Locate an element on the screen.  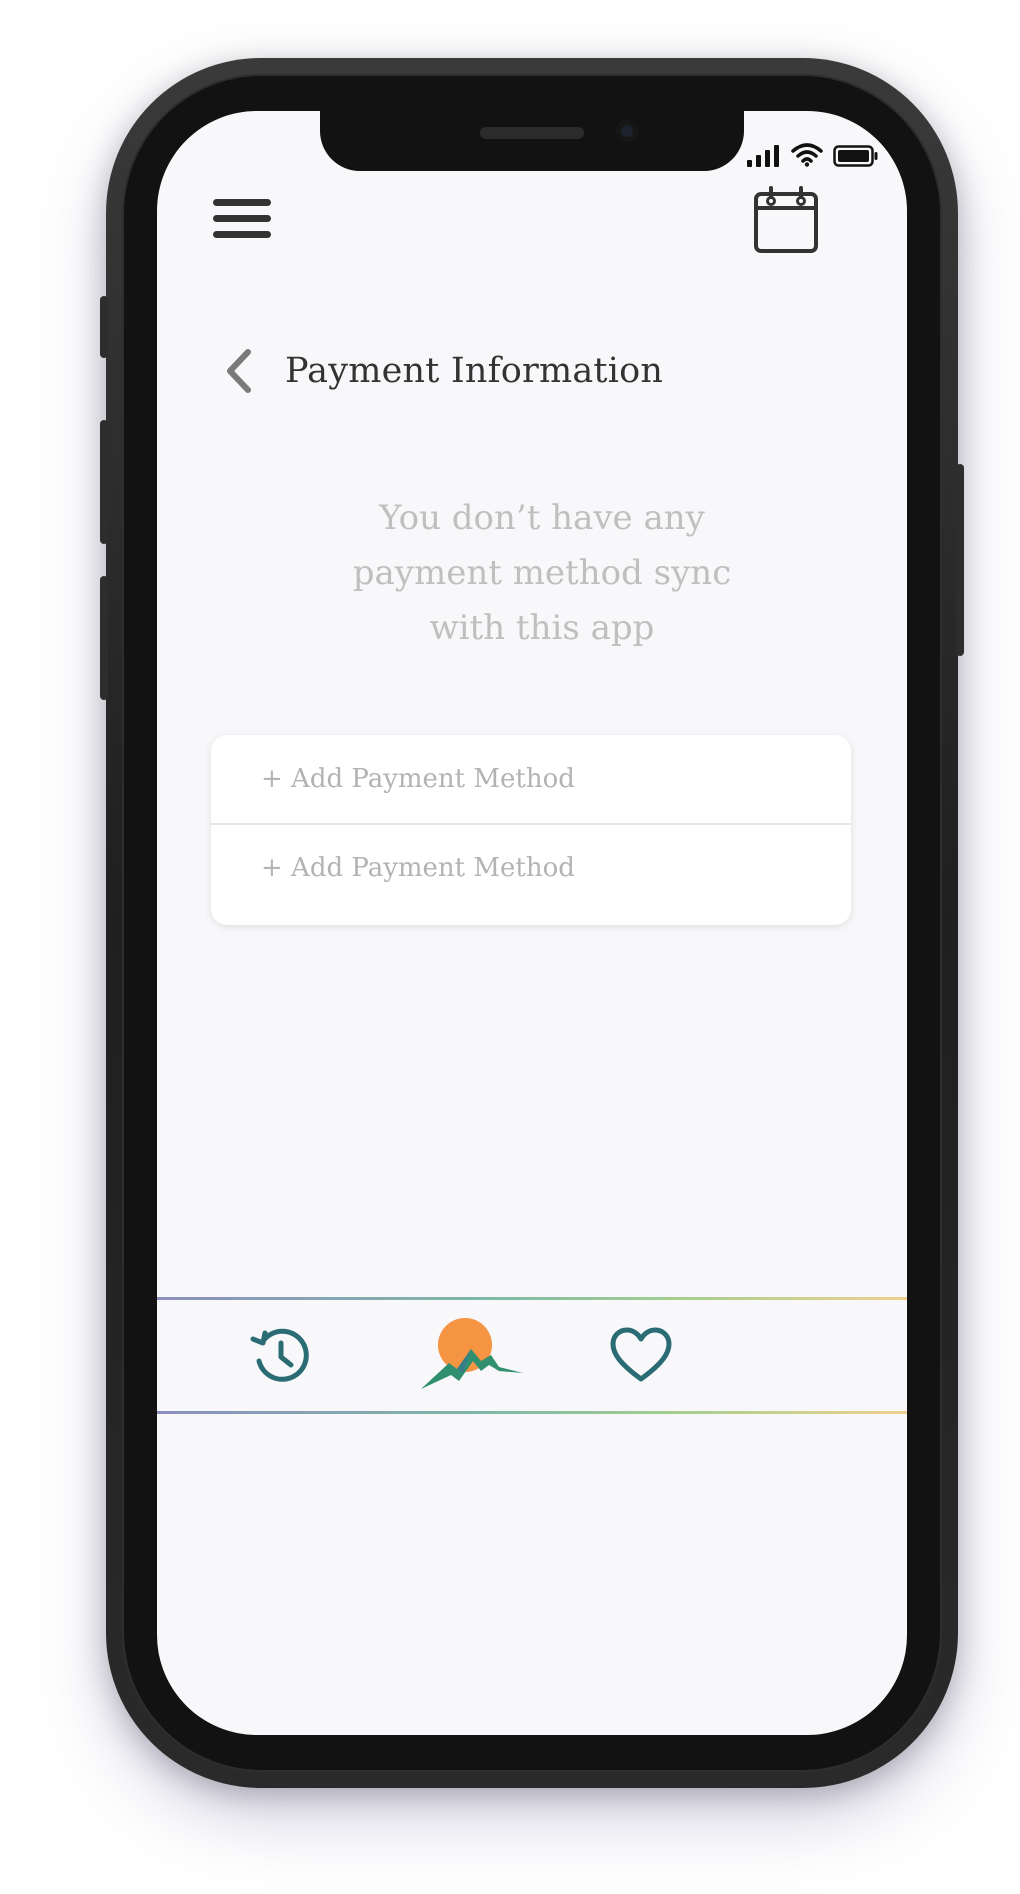
tabbar-top-divider is located at coordinates (532, 1298).